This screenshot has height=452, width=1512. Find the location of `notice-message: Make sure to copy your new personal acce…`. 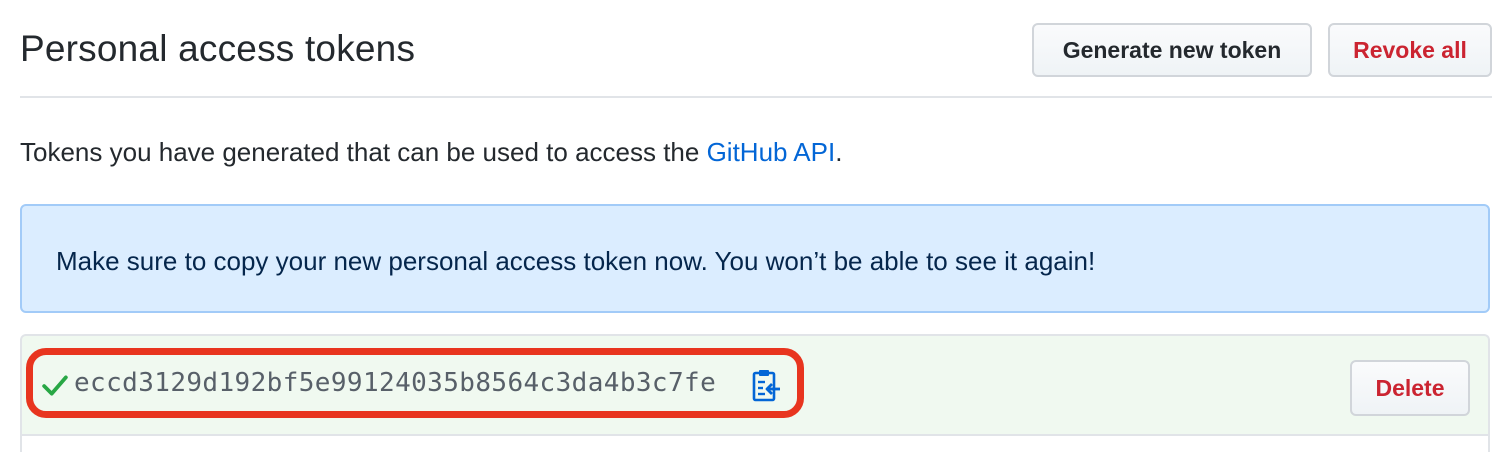

notice-message: Make sure to copy your new personal acce… is located at coordinates (576, 261).